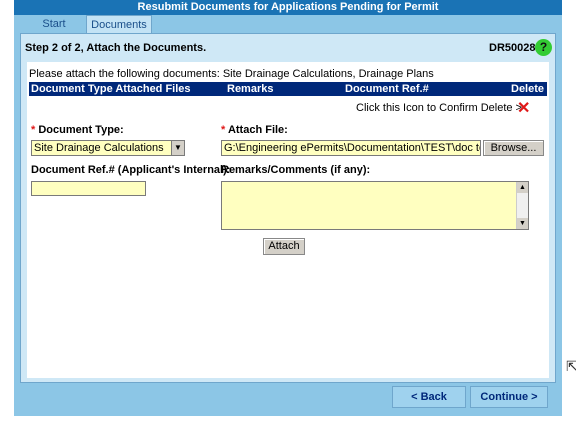 The width and height of the screenshot is (576, 430). I want to click on scroll-up-icon: ▲, so click(522, 187).